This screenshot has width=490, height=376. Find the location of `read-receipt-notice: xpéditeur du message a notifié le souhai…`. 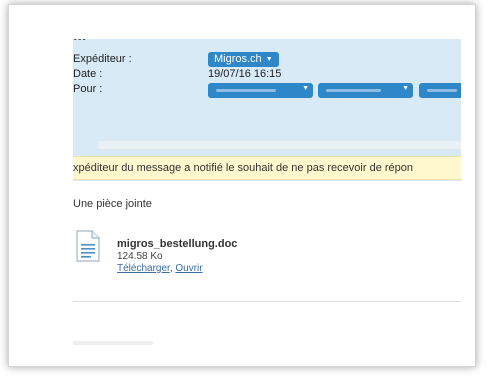

read-receipt-notice: xpéditeur du message a notifié le souhai… is located at coordinates (267, 168).